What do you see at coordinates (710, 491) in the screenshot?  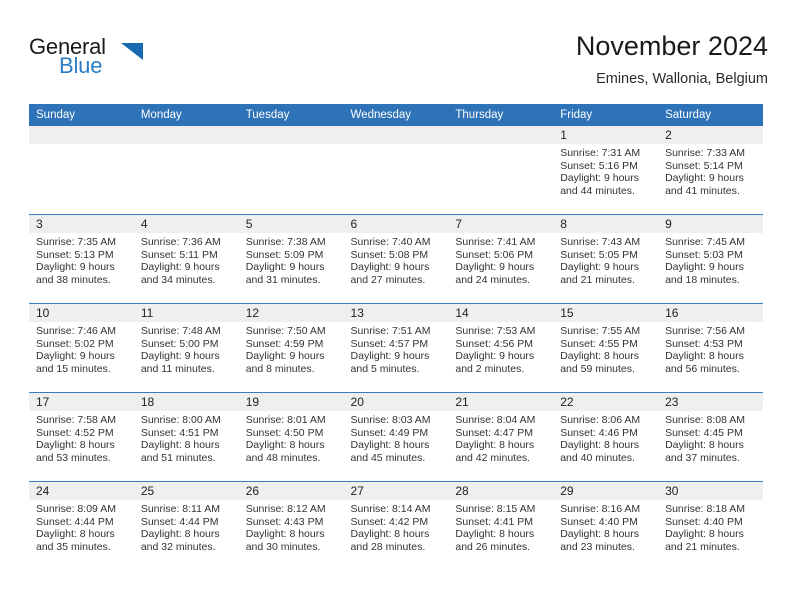 I see `day-number: 30` at bounding box center [710, 491].